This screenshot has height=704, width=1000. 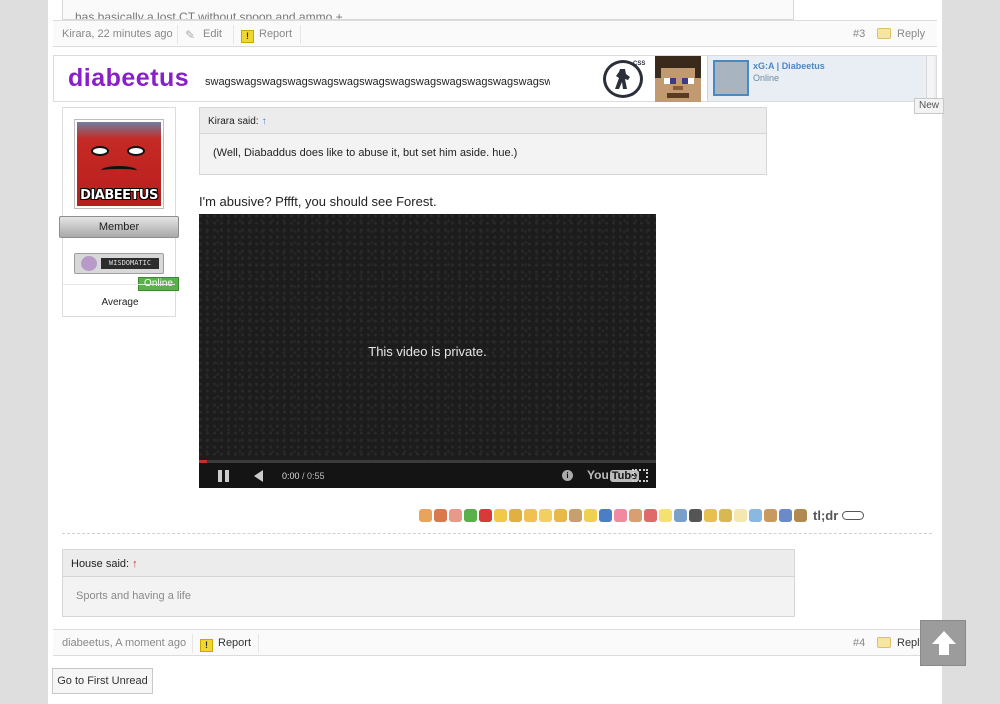 What do you see at coordinates (425, 516) in the screenshot?
I see `like-icon` at bounding box center [425, 516].